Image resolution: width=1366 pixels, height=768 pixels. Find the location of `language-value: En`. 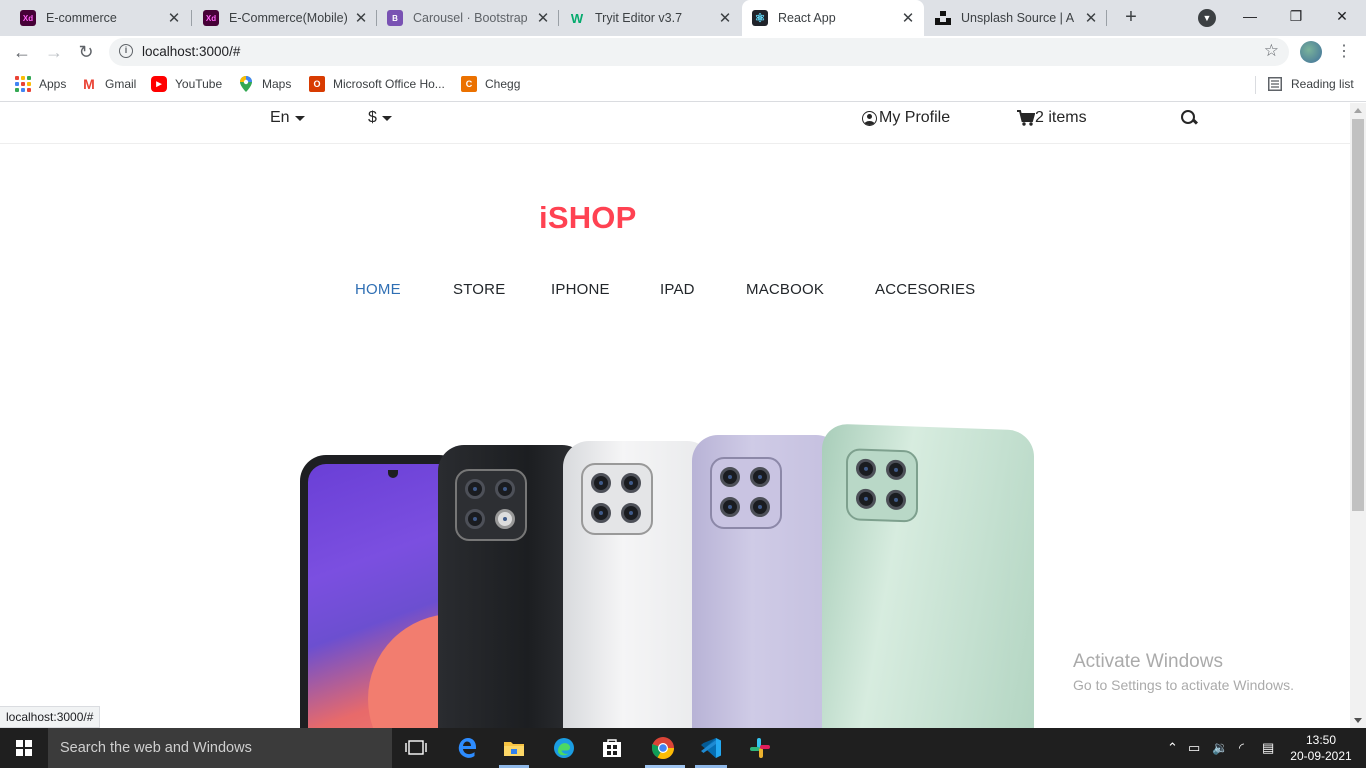

language-value: En is located at coordinates (280, 117).